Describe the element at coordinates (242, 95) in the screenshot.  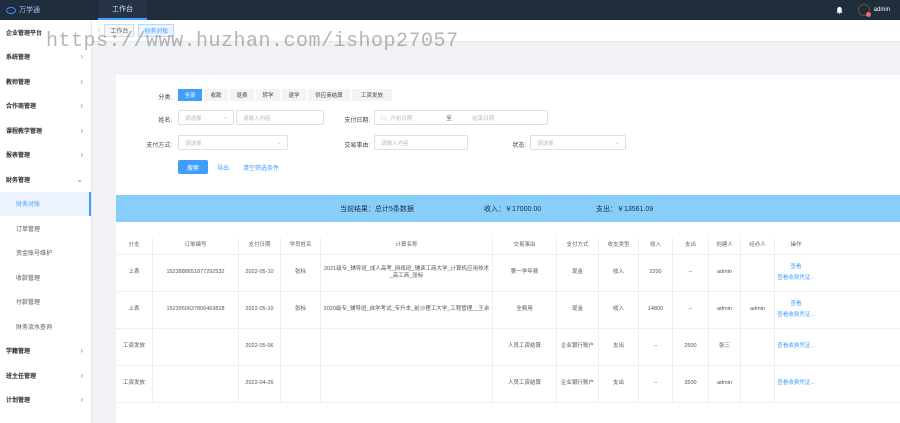
I see `category-tab: 退费` at that location.